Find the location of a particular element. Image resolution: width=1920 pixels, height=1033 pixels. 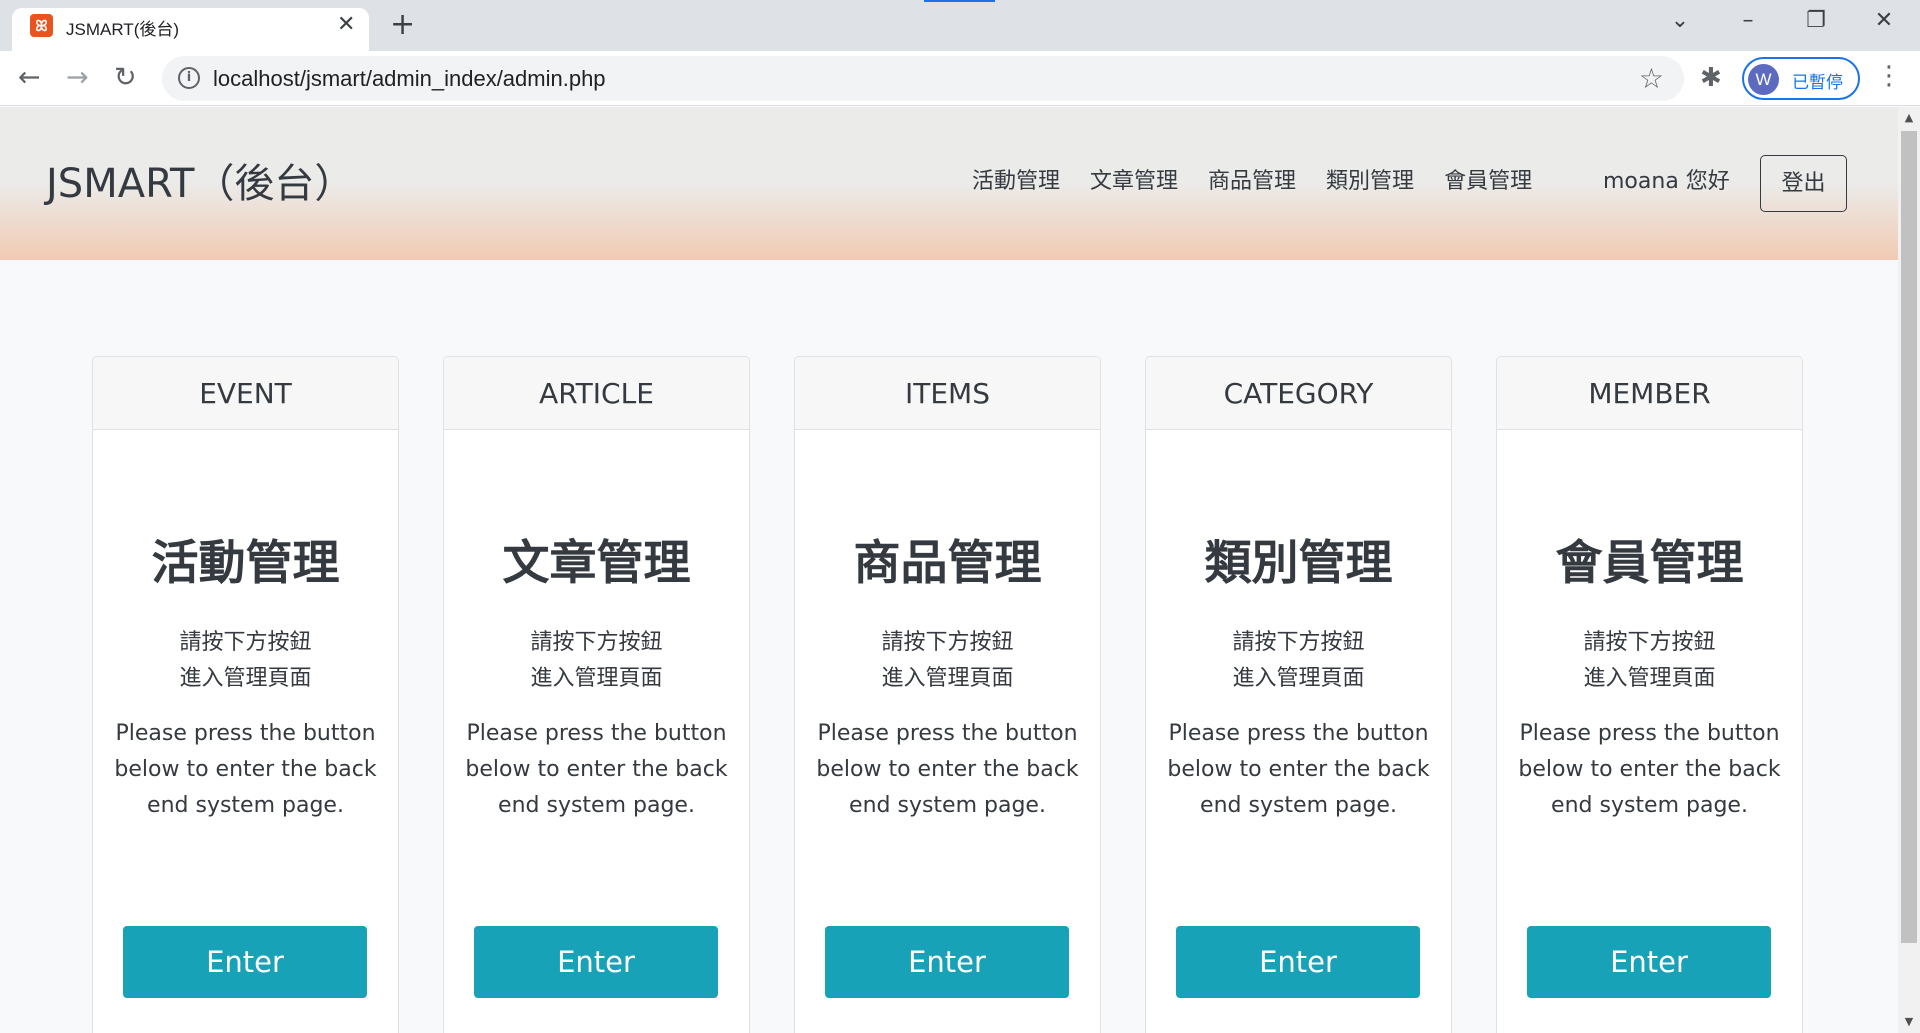

profile-button: W 已暫停 is located at coordinates (1801, 78).